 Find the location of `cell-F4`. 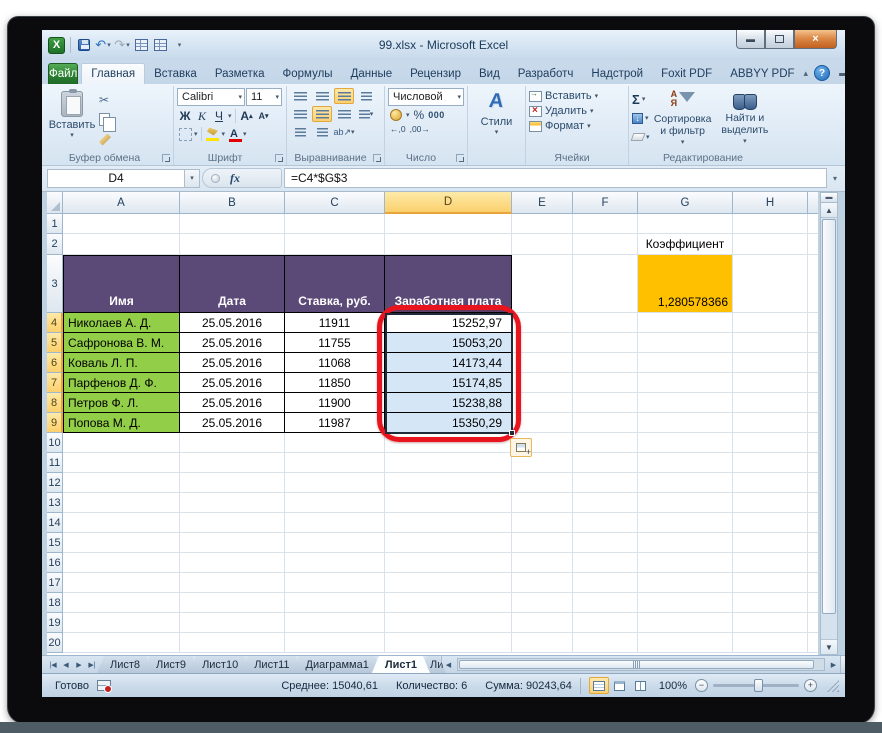

cell-F4 is located at coordinates (605, 323).